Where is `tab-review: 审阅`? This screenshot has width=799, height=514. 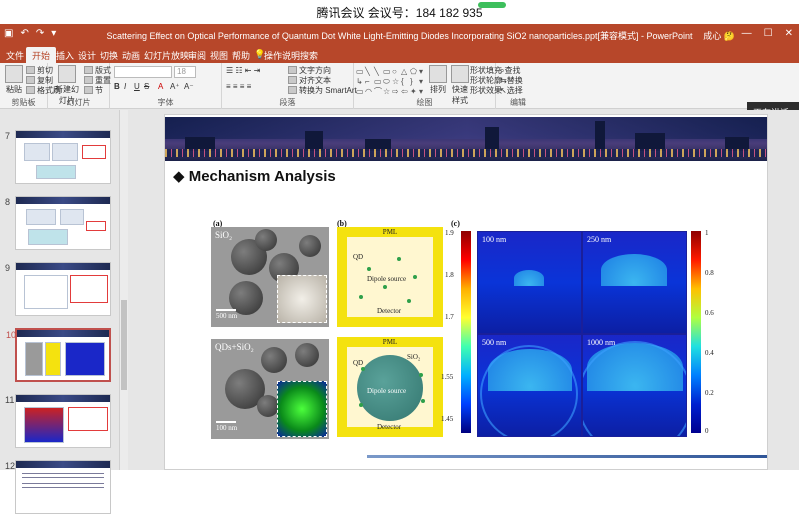
tab-review: 审阅 is located at coordinates (197, 55).